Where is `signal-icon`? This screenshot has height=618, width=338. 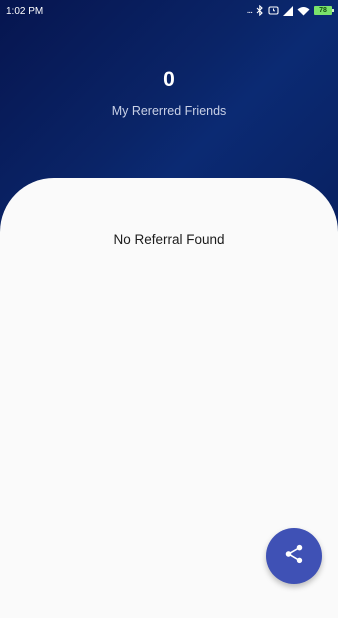
signal-icon is located at coordinates (288, 10).